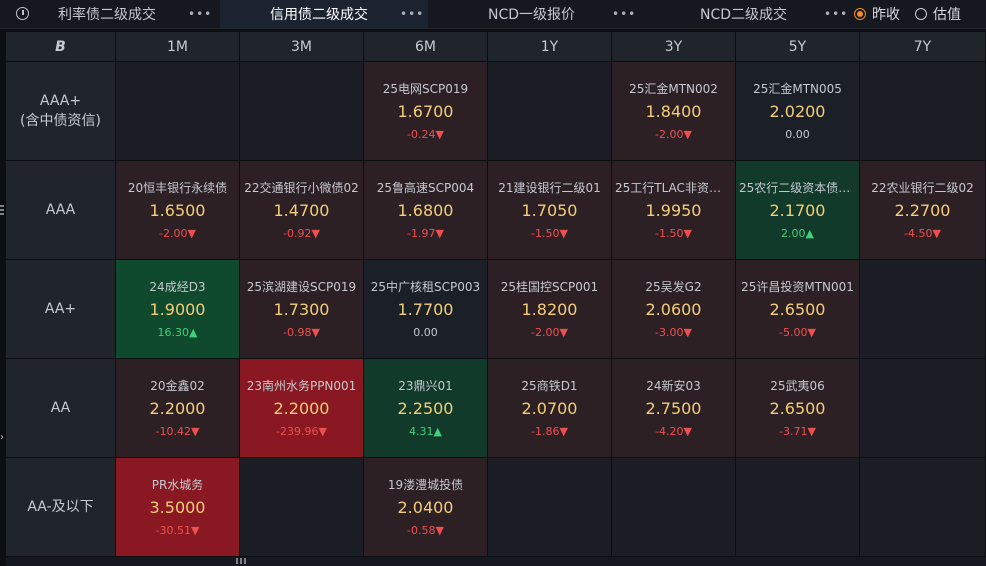  I want to click on rating-label: AA+, so click(60, 309).